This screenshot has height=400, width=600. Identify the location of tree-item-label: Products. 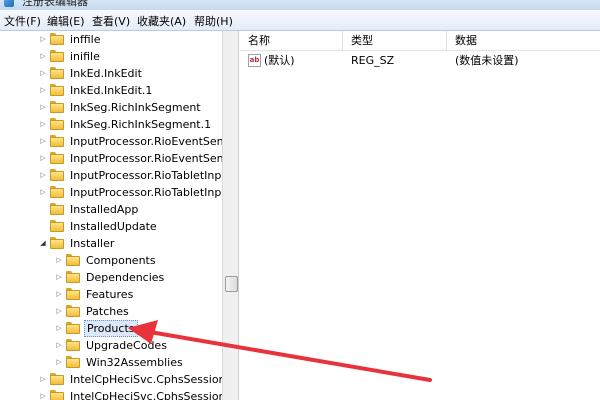
(111, 328).